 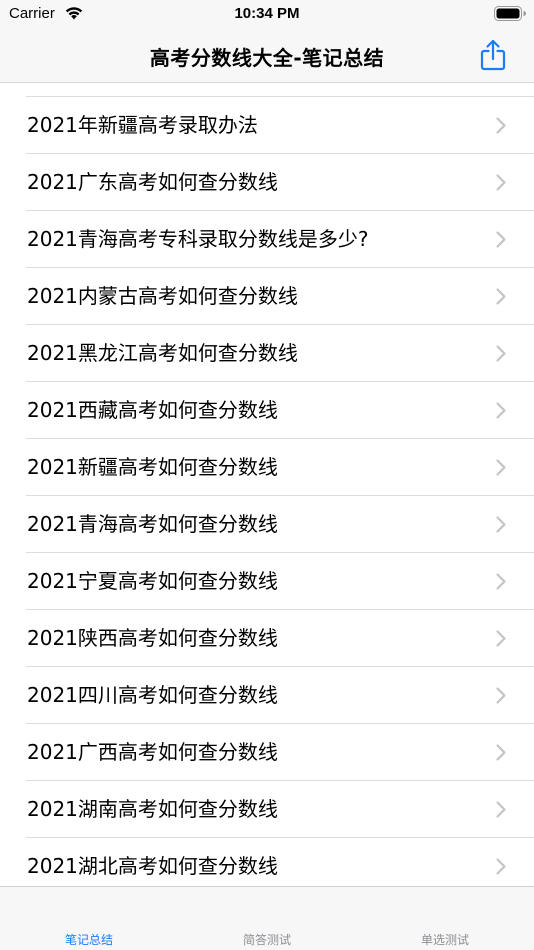 I want to click on list-item: 2021黑龙江高考如何查分数线, so click(x=267, y=353).